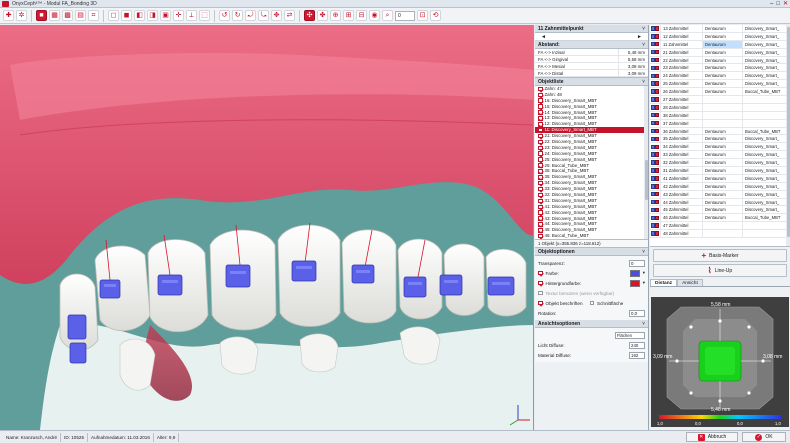 The height and width of the screenshot is (443, 790). Describe the element at coordinates (540, 303) in the screenshot. I see `label-checkbox` at that location.